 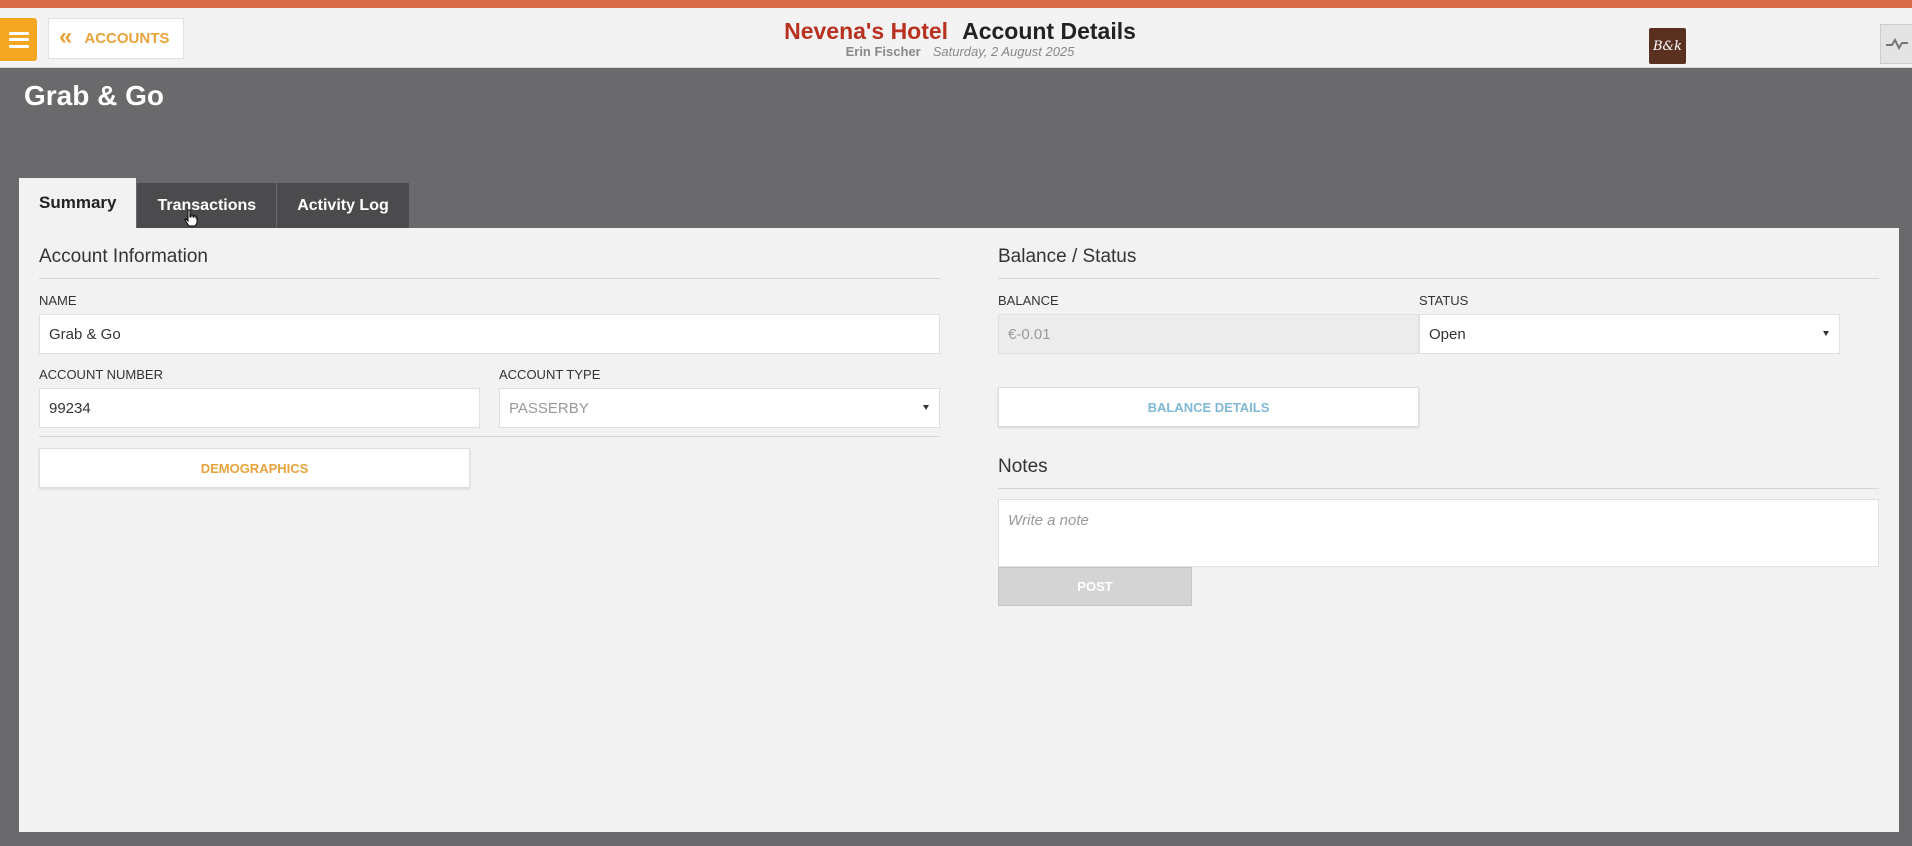 What do you see at coordinates (101, 374) in the screenshot?
I see `account-number-label: ACCOUNT NUMBER` at bounding box center [101, 374].